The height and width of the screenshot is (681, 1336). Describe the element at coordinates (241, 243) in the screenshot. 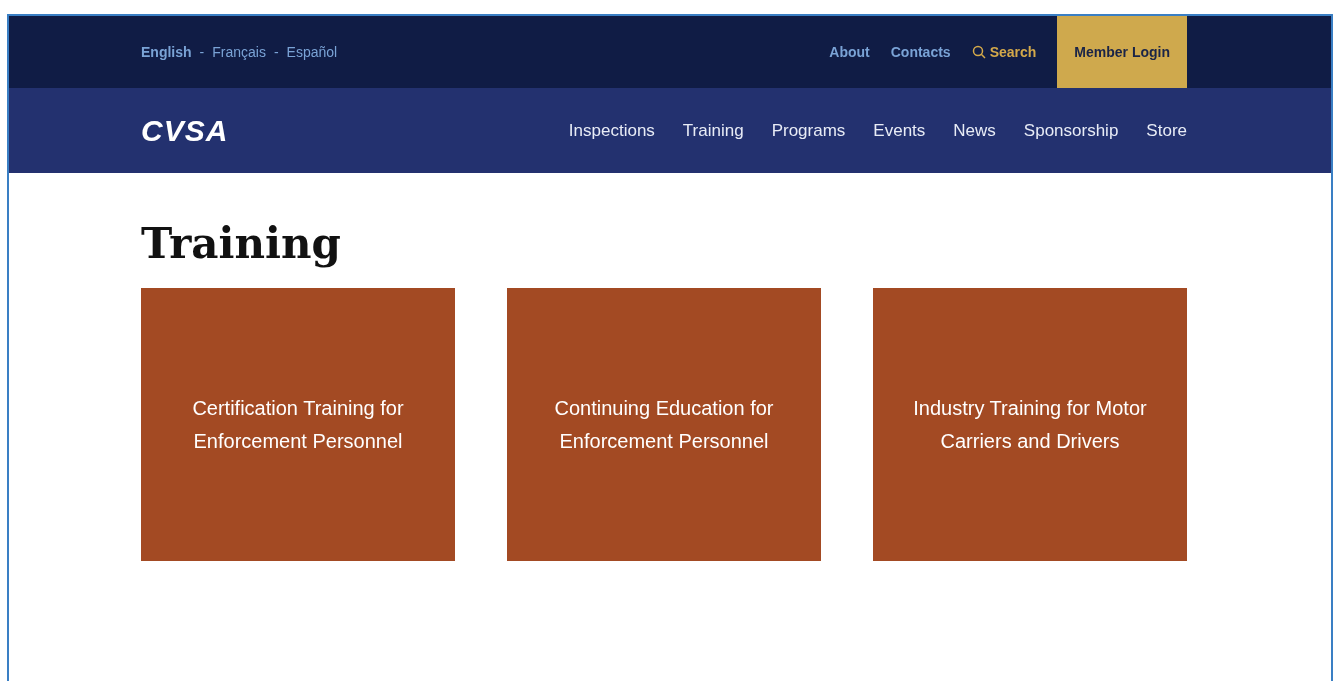

I see `page-heading: Training` at that location.